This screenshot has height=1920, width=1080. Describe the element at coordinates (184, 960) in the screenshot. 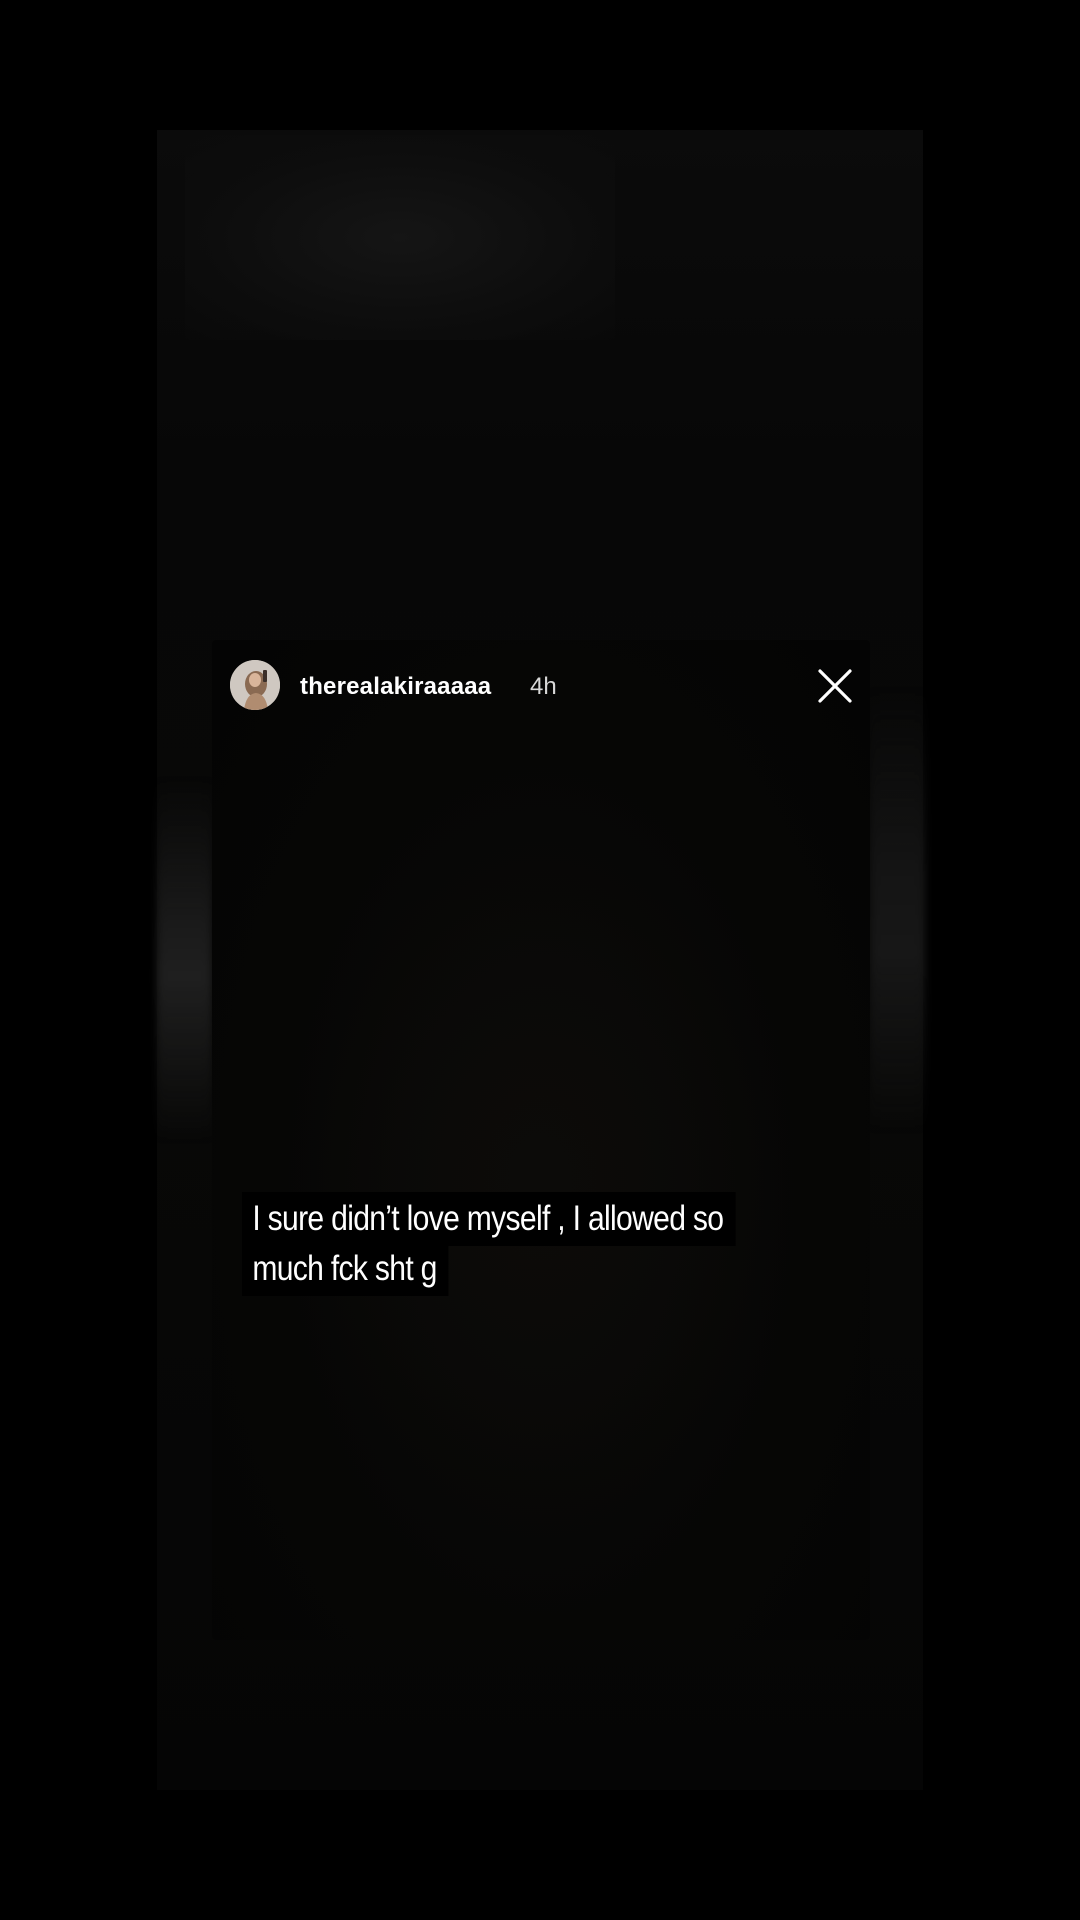

I see `story-background-edge-left` at that location.